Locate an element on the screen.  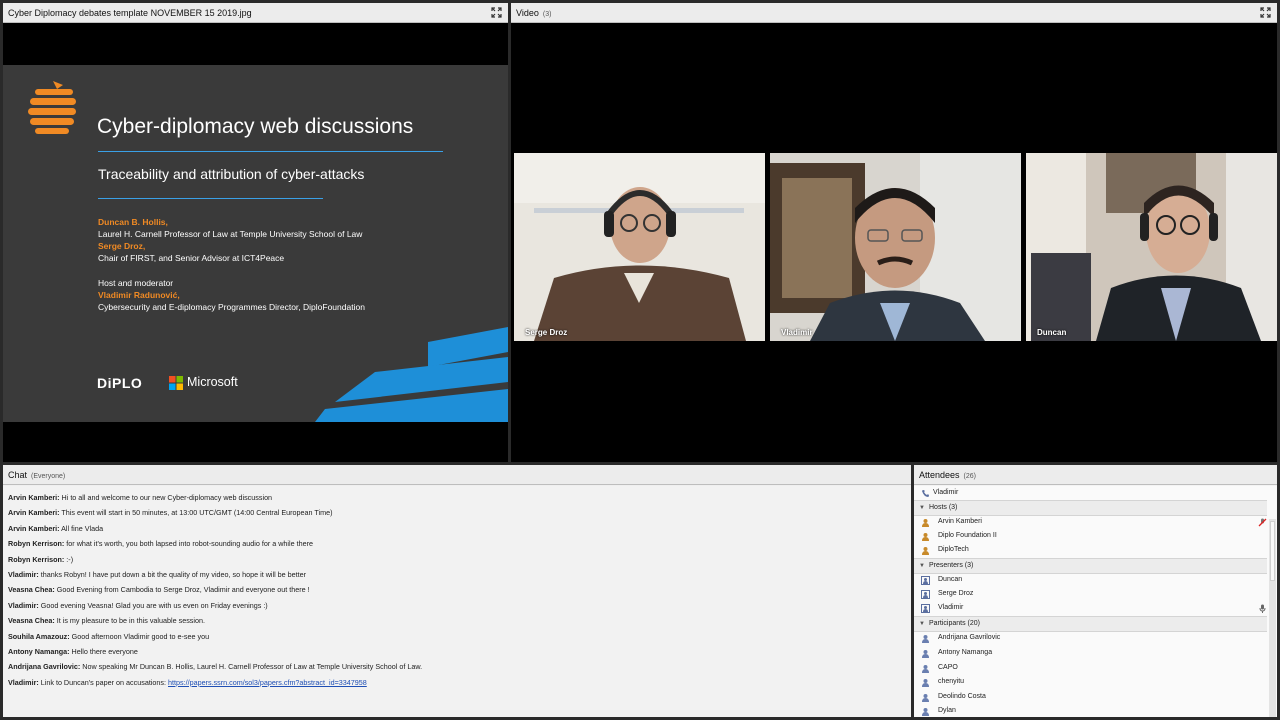
slide-title: Cyber-diplomacy web discussions is located at coordinates (255, 126).